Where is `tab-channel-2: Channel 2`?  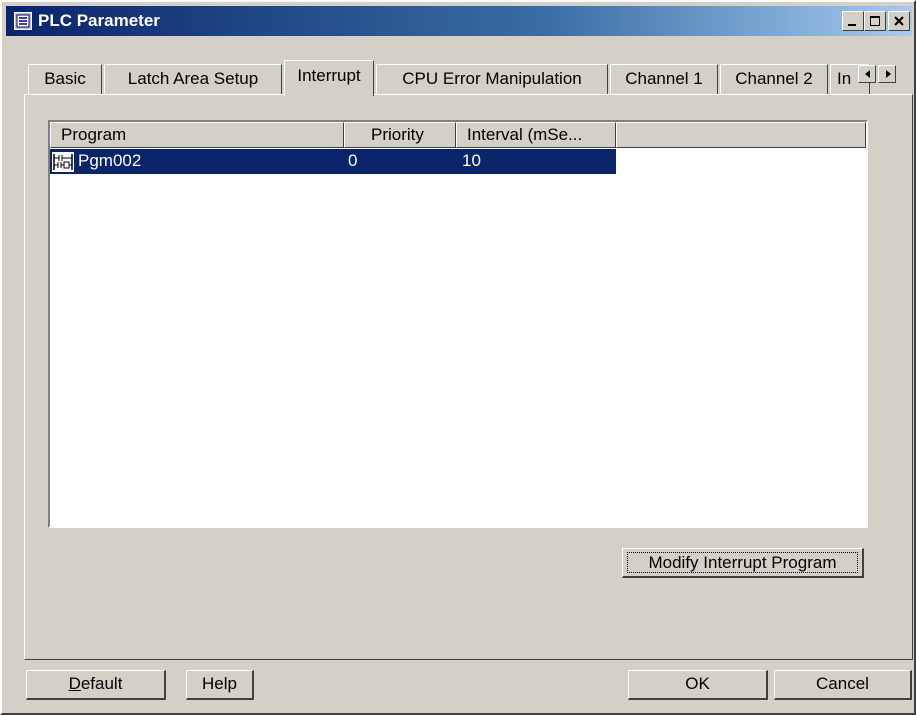
tab-channel-2: Channel 2 is located at coordinates (774, 79).